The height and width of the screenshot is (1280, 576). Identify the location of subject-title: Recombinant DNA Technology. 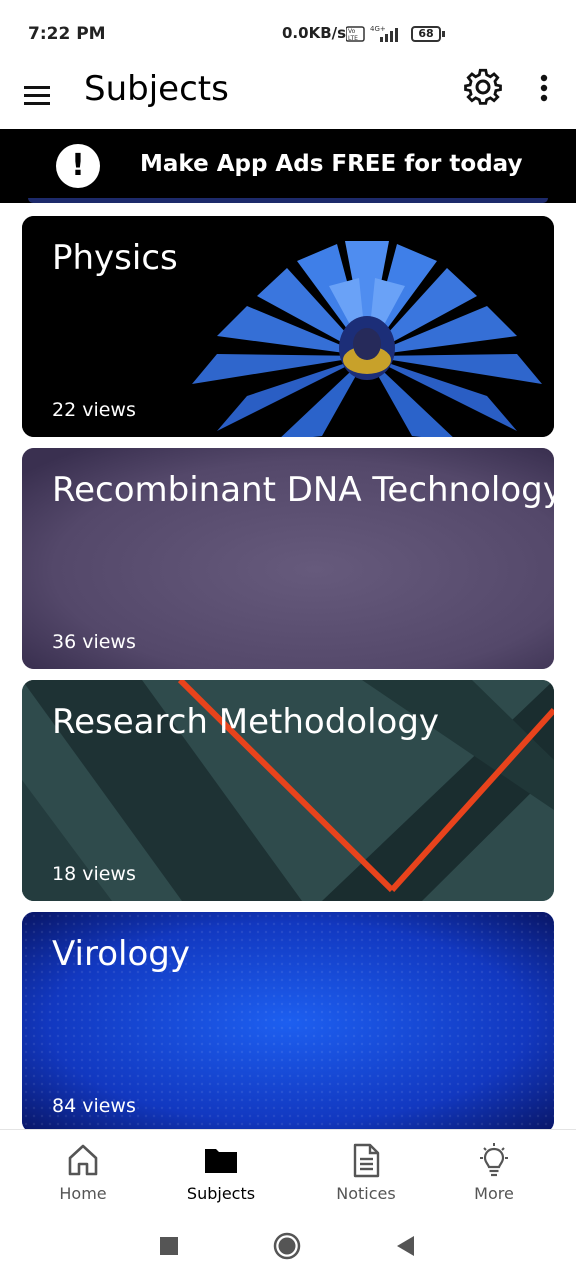
(303, 490).